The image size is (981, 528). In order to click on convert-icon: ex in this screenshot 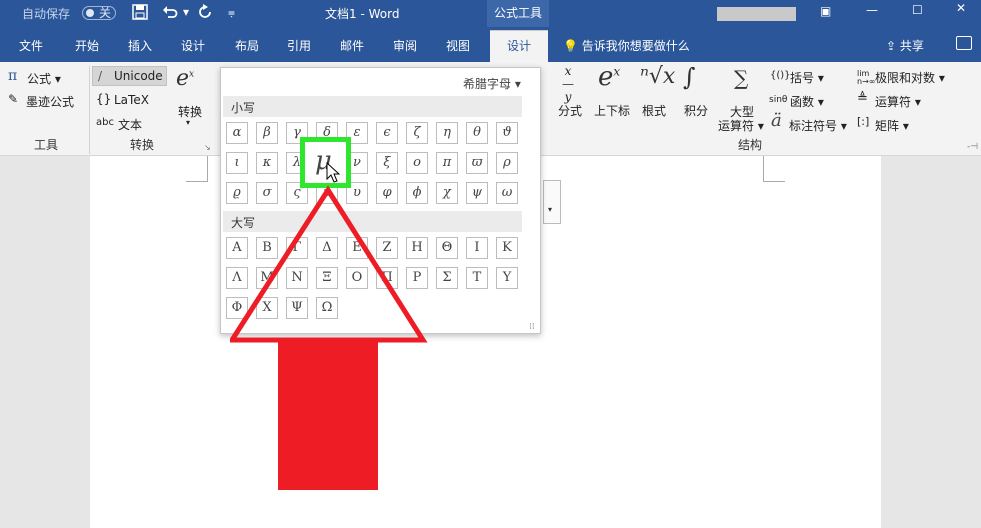, I will do `click(185, 78)`.